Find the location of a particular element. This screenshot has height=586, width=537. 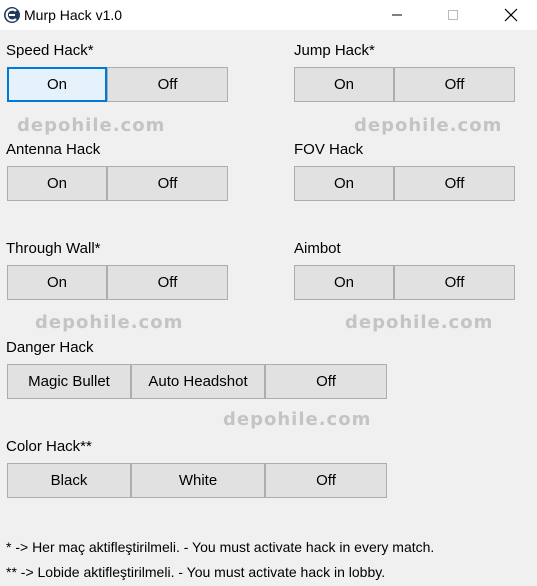

minimize-button is located at coordinates (397, 15).